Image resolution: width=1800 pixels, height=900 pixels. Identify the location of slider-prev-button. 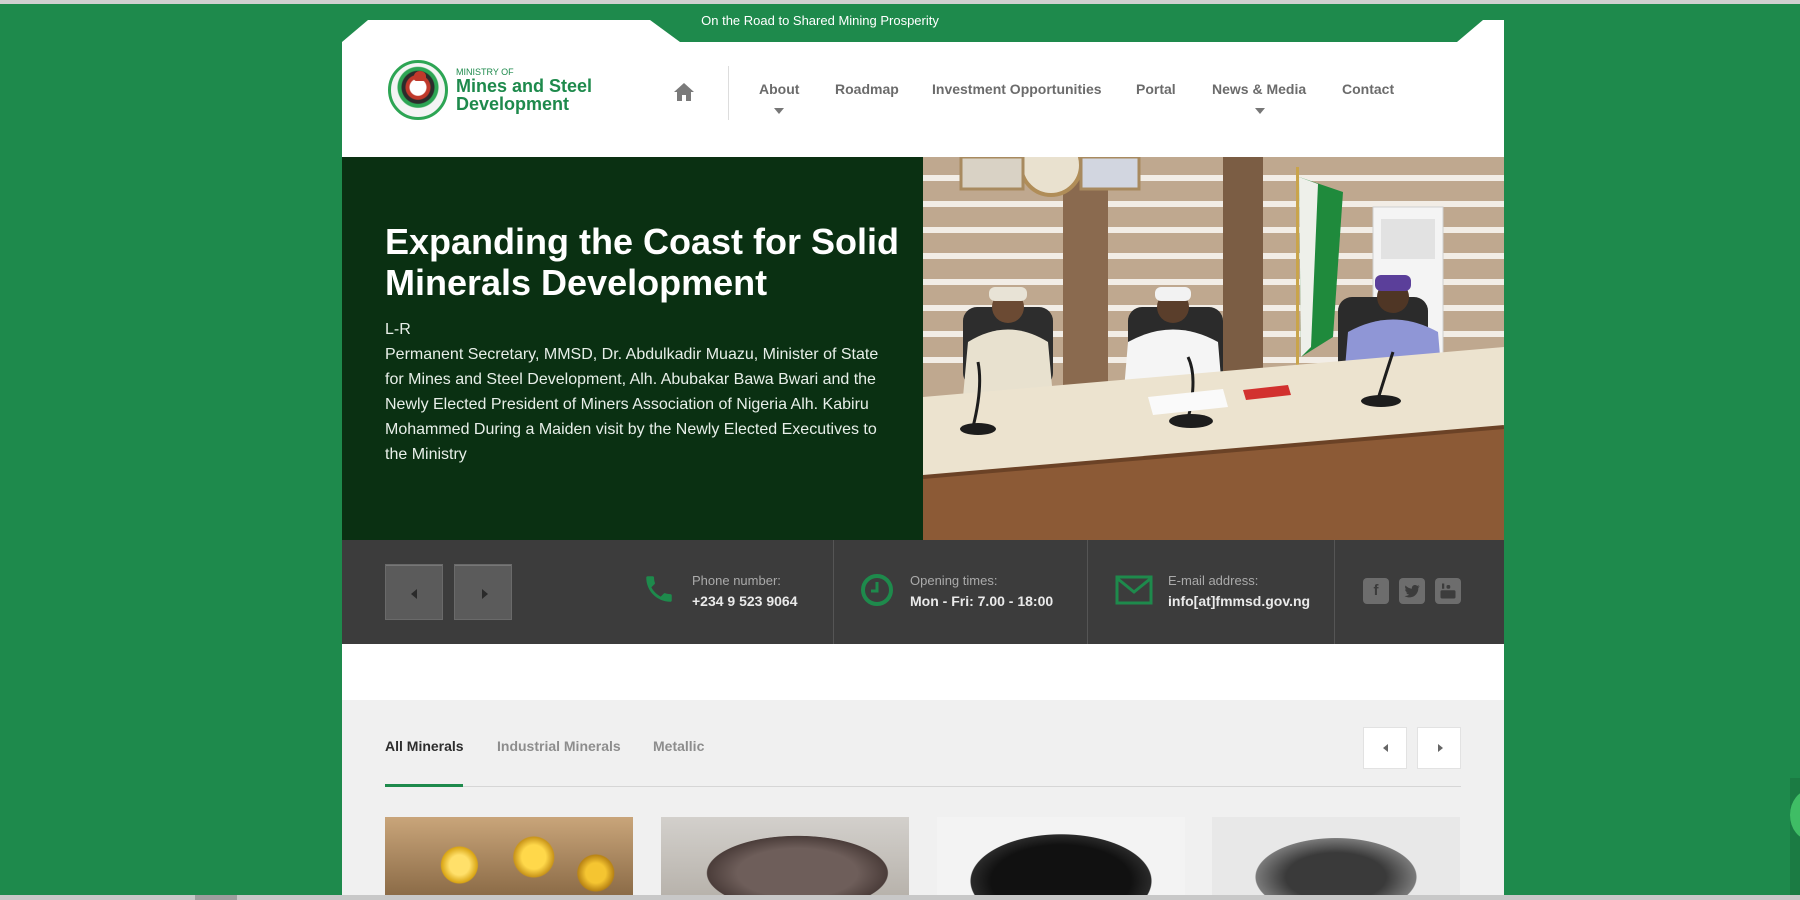
(414, 592).